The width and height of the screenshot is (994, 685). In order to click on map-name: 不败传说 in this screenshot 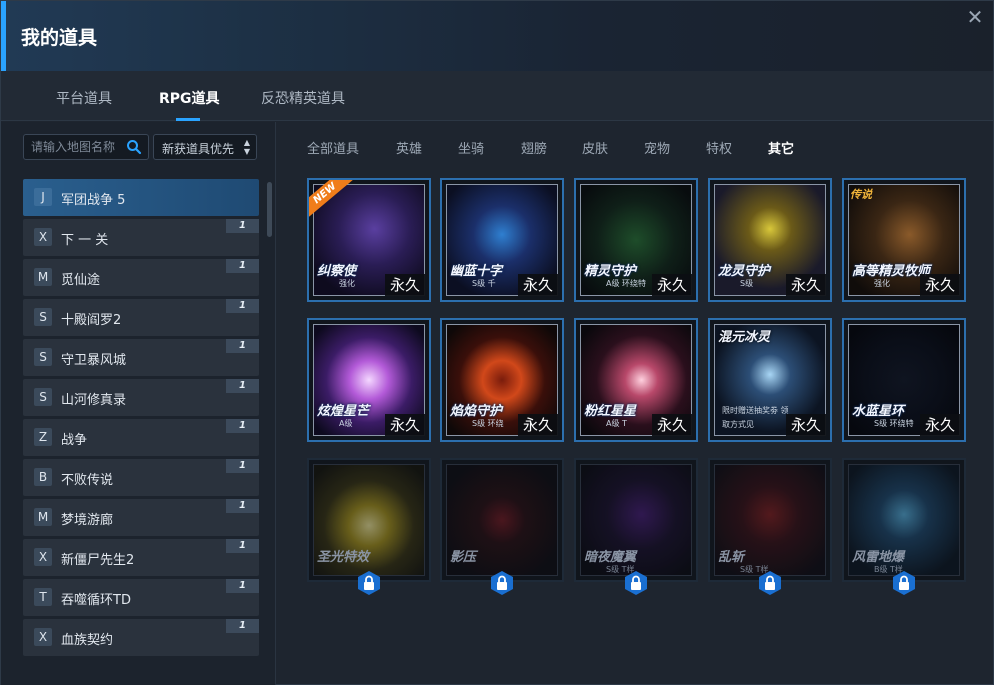, I will do `click(87, 480)`.